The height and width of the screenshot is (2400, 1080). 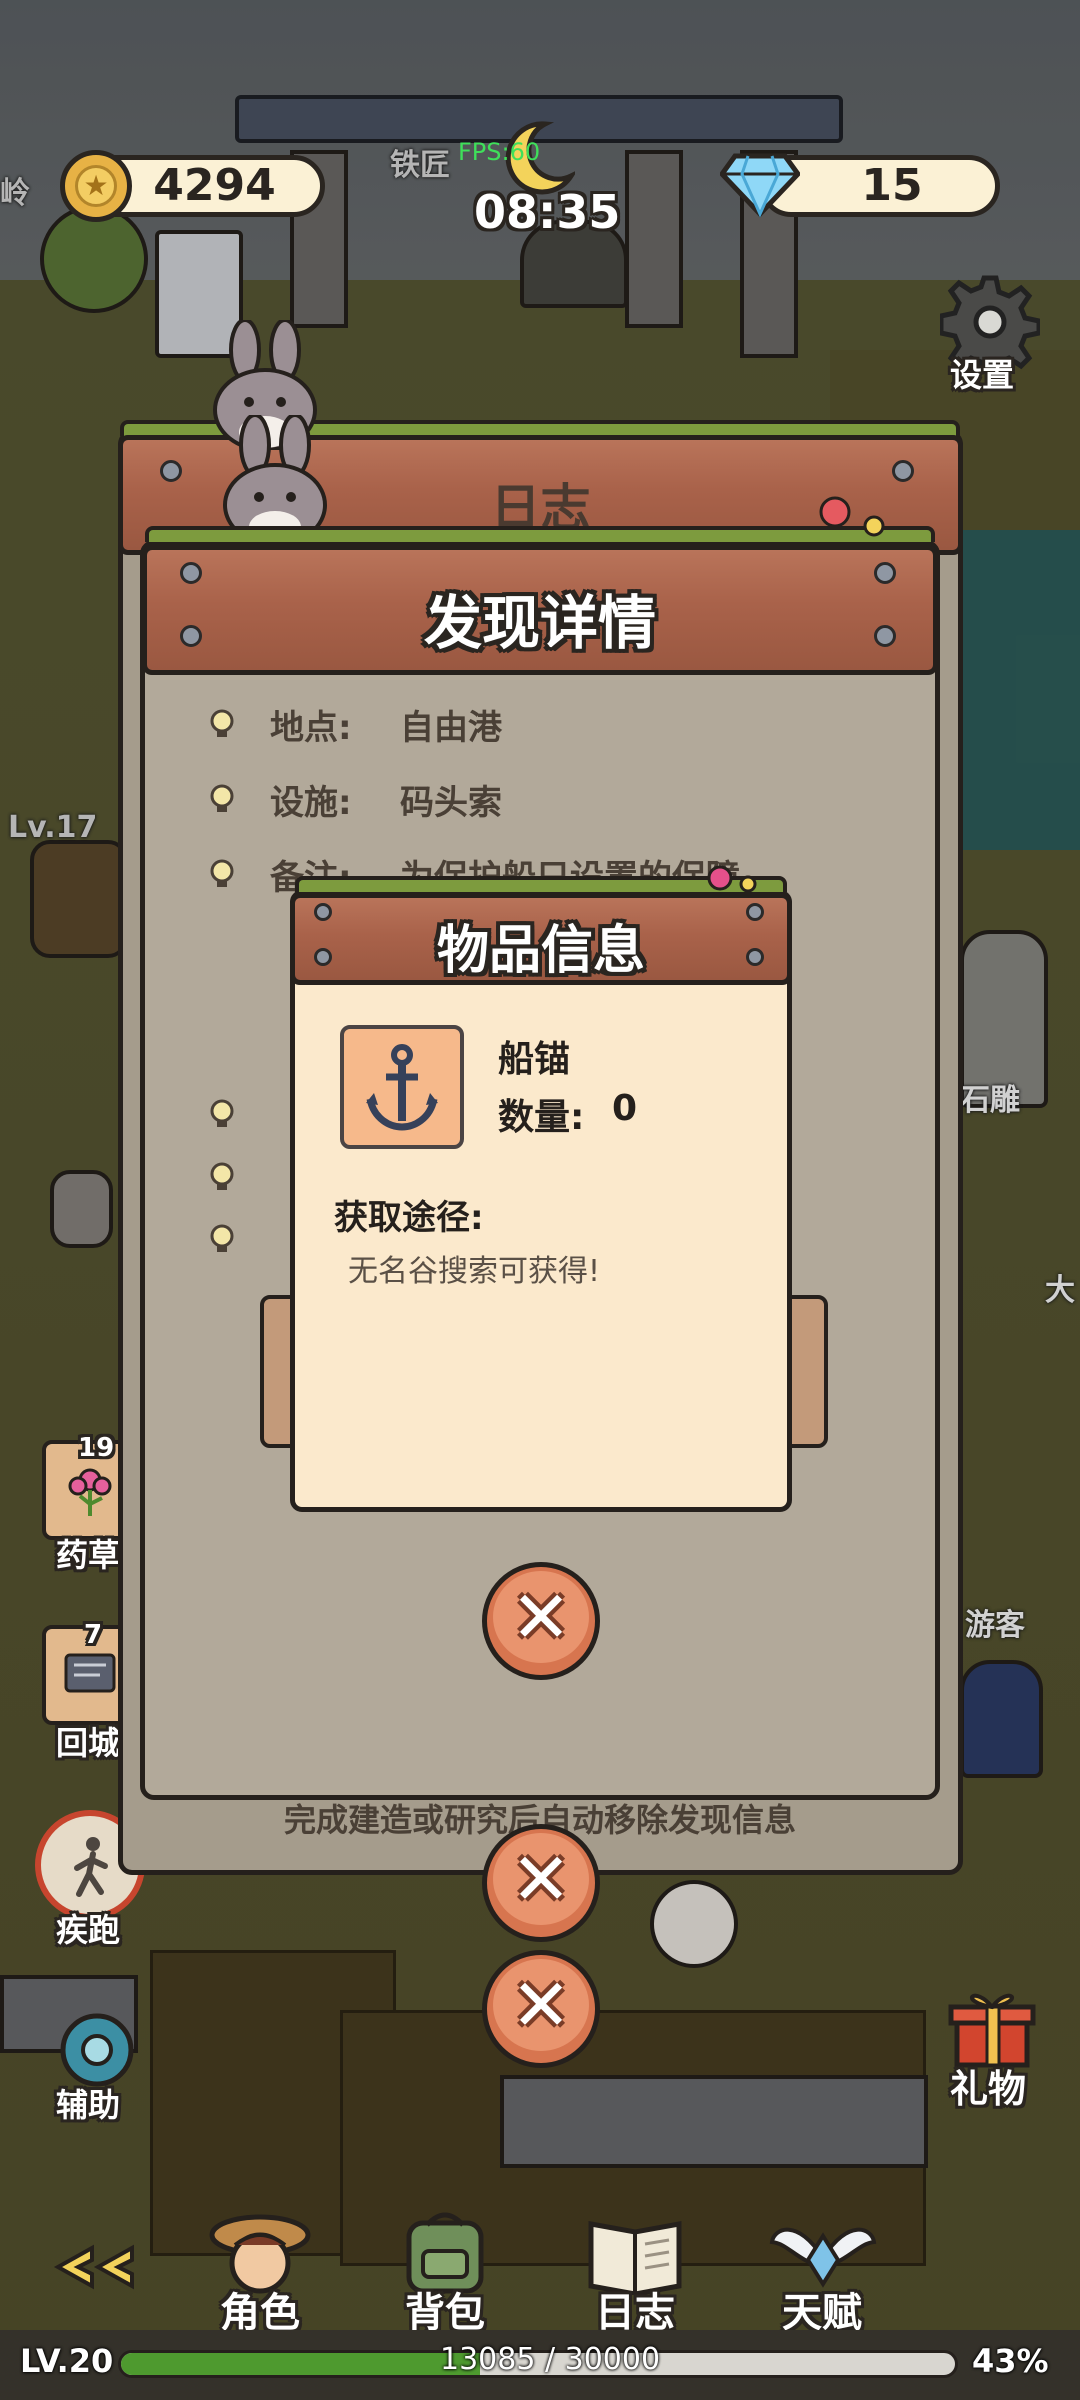 I want to click on assist-dial-icon, so click(x=97, y=2050).